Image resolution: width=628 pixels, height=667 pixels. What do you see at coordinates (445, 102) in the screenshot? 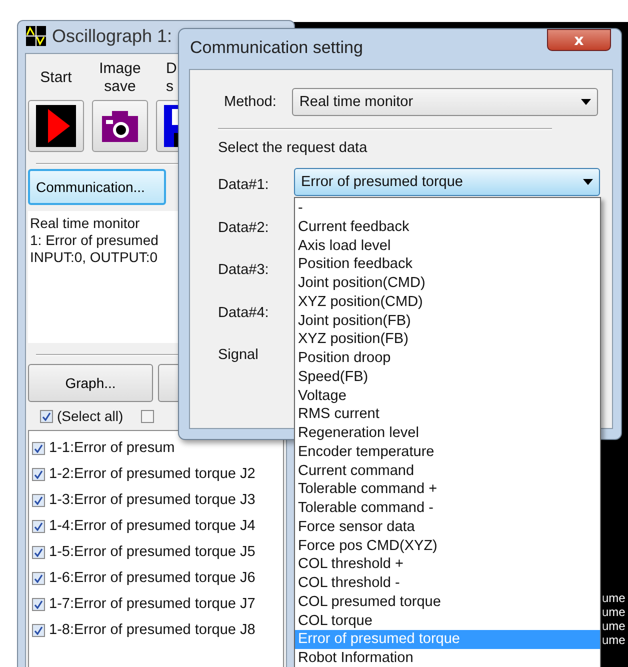
I see `method-dropdown: Real time monitor` at bounding box center [445, 102].